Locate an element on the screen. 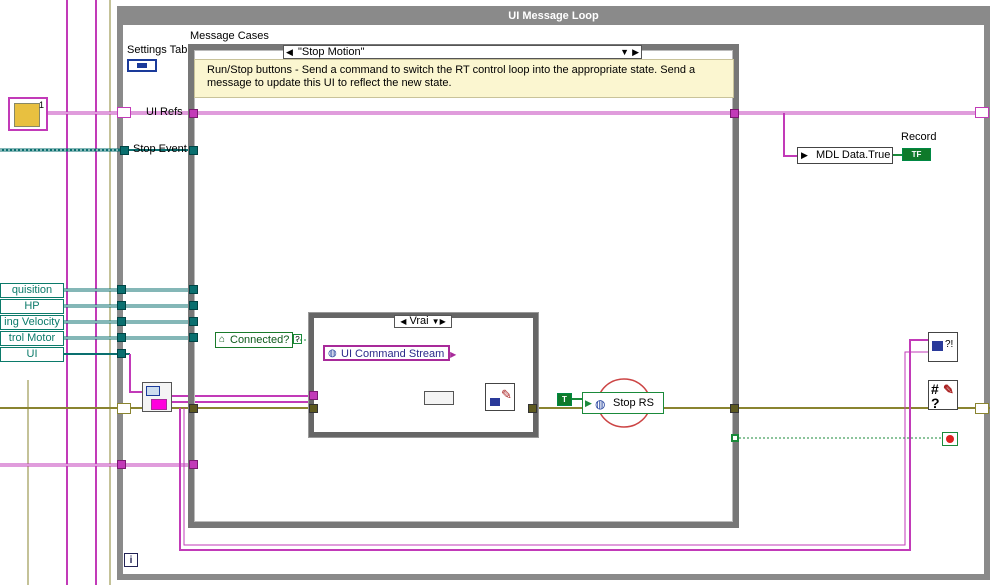 The width and height of the screenshot is (999, 585). inner-case-tunnel-pink is located at coordinates (313, 395).